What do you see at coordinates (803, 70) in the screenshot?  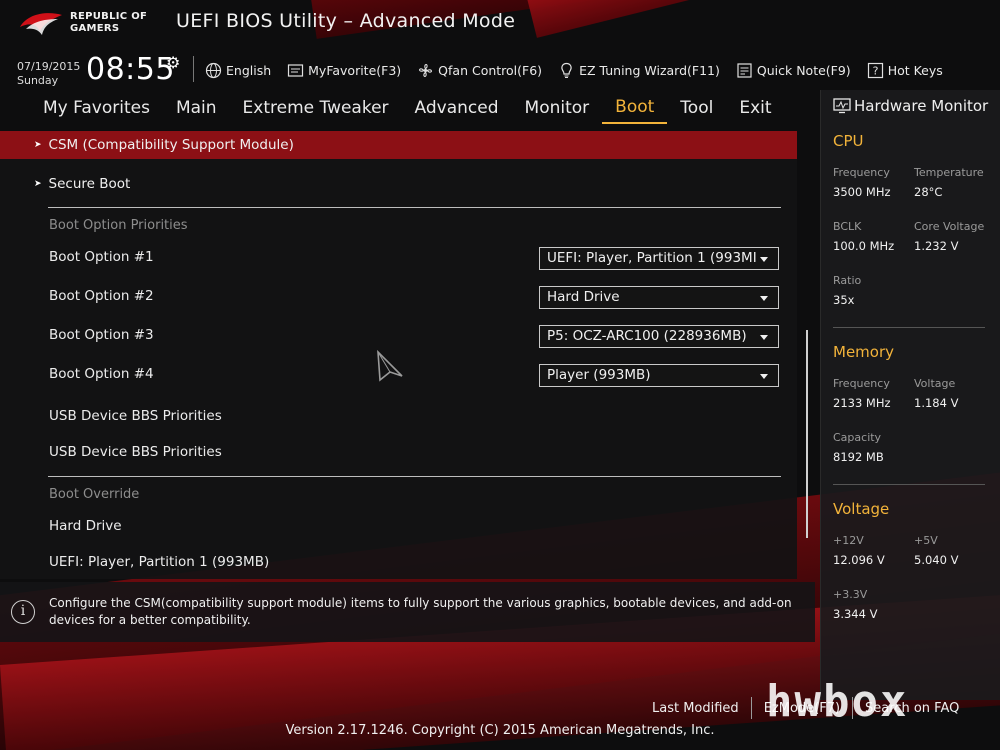 I see `quick-note-label: Quick Note(F9)` at bounding box center [803, 70].